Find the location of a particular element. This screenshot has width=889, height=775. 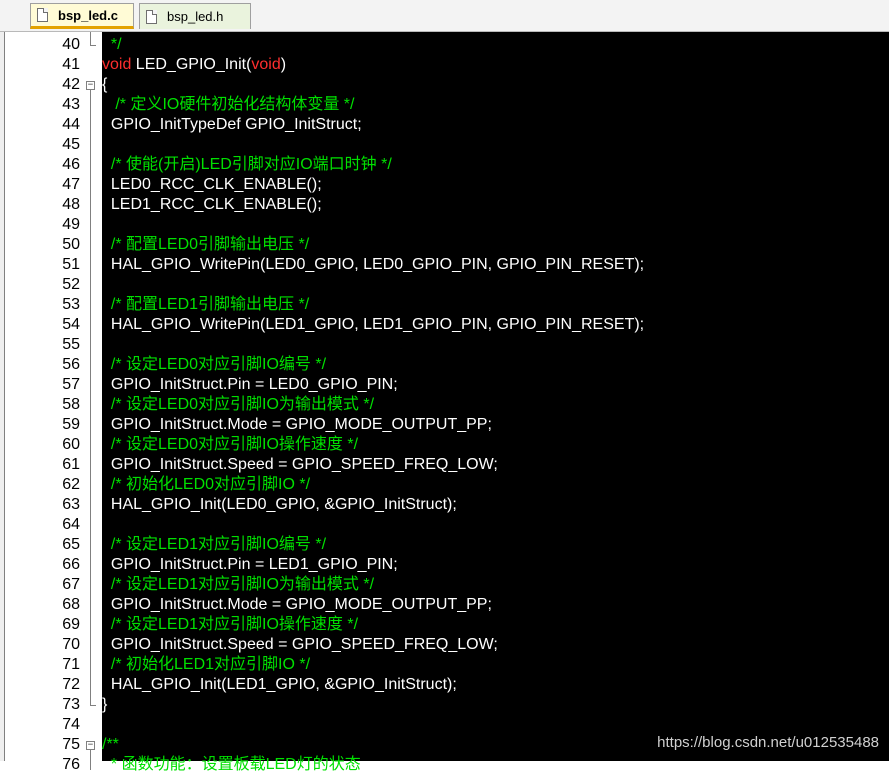

code-line: /* 初始化LED1对应引脚IO */ is located at coordinates (206, 665).